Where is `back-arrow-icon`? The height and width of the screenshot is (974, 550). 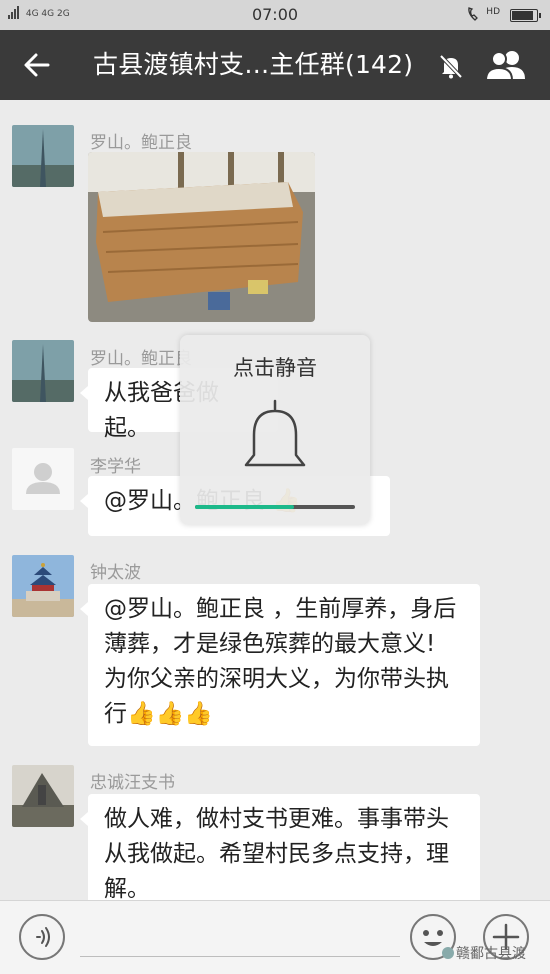 back-arrow-icon is located at coordinates (37, 65).